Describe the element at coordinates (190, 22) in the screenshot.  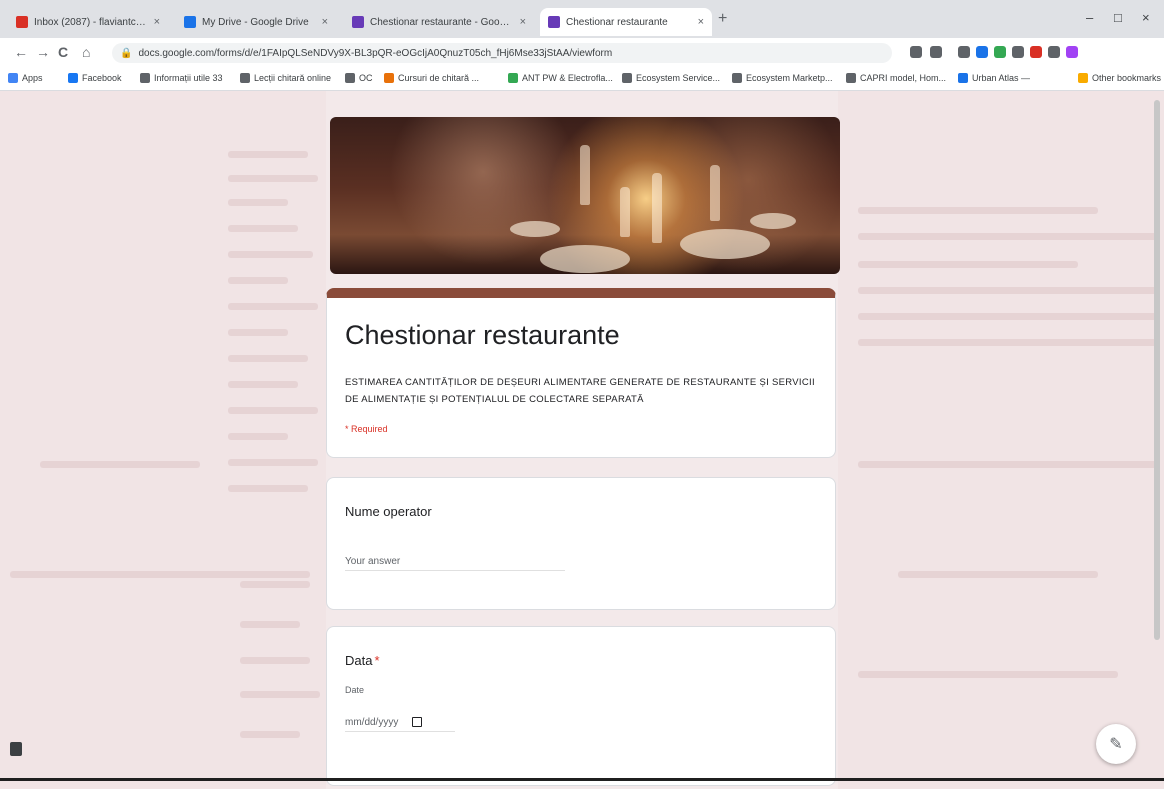
I see `drive-icon` at that location.